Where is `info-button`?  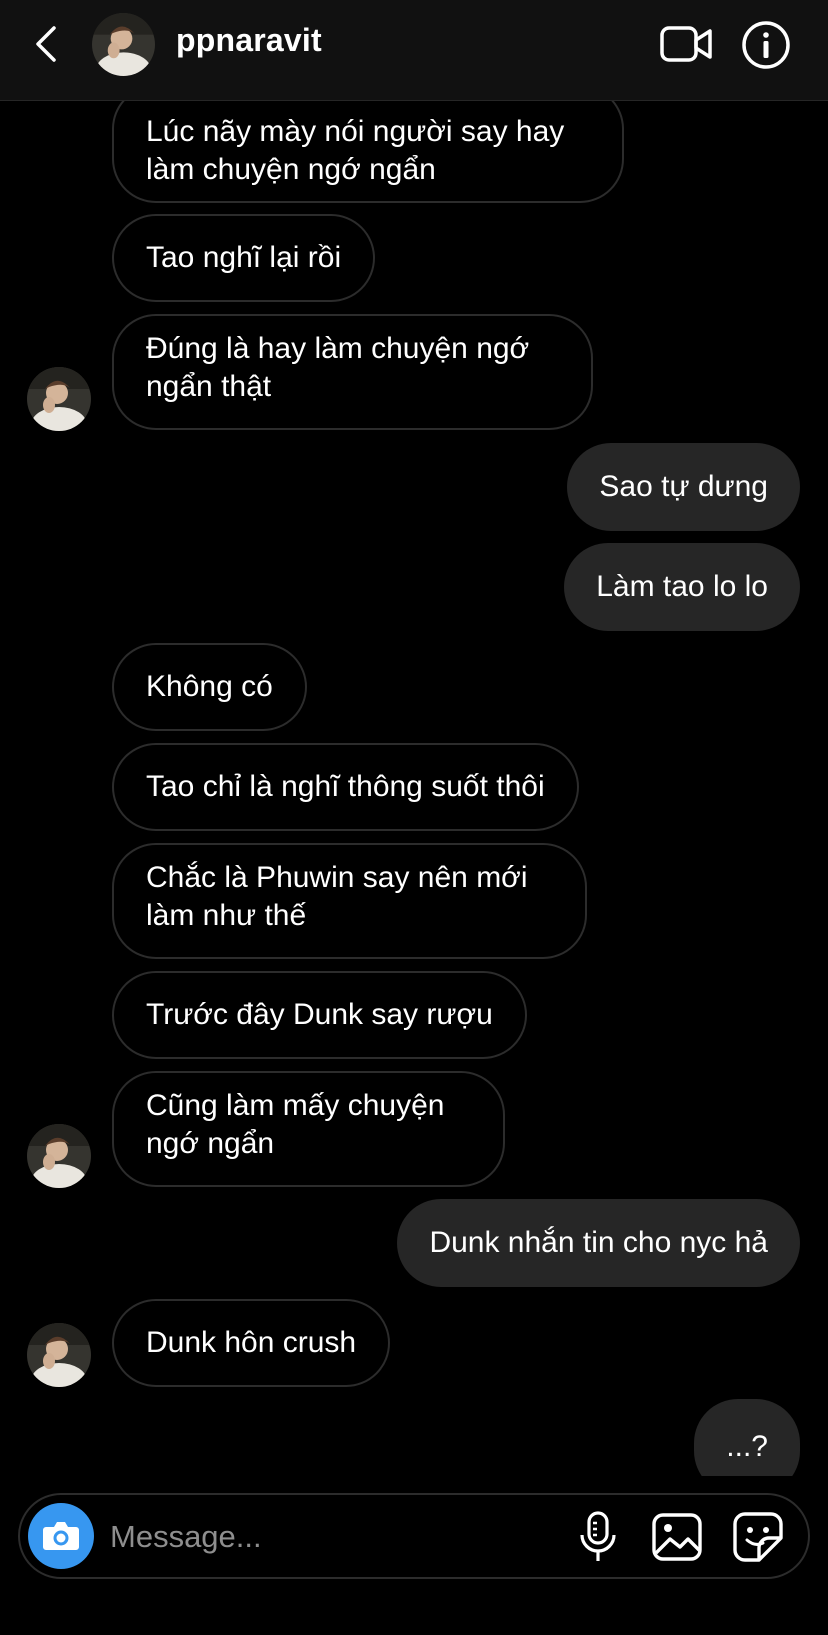 info-button is located at coordinates (766, 45).